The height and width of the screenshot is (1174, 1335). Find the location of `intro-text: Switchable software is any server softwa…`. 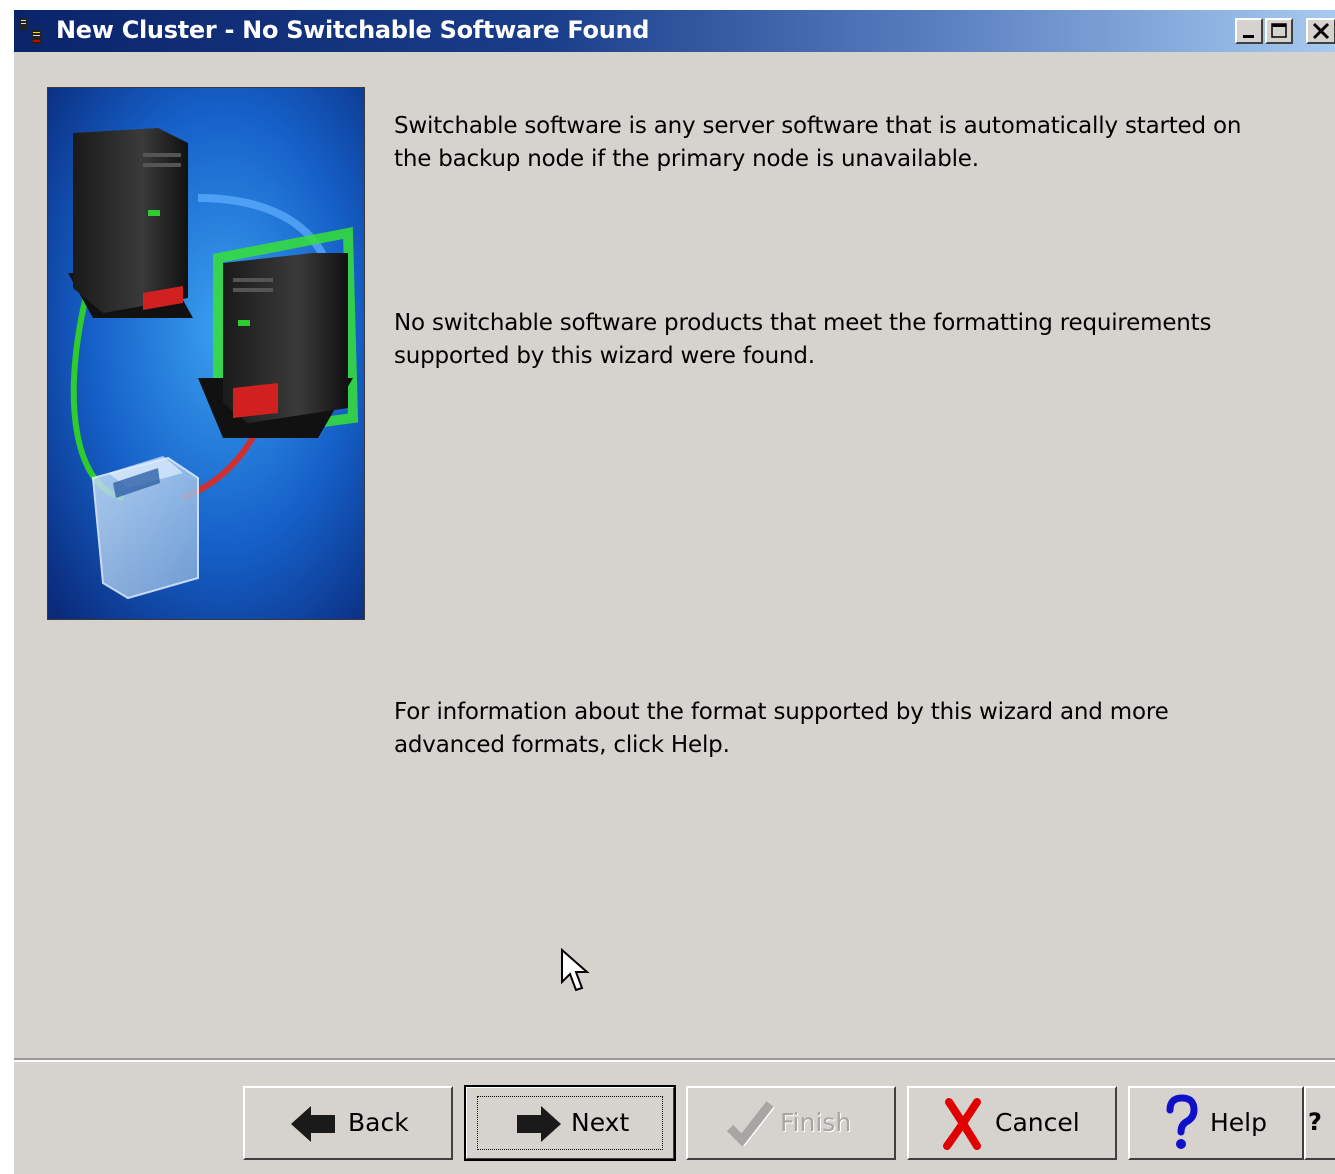

intro-text: Switchable software is any server softwa… is located at coordinates (818, 142).